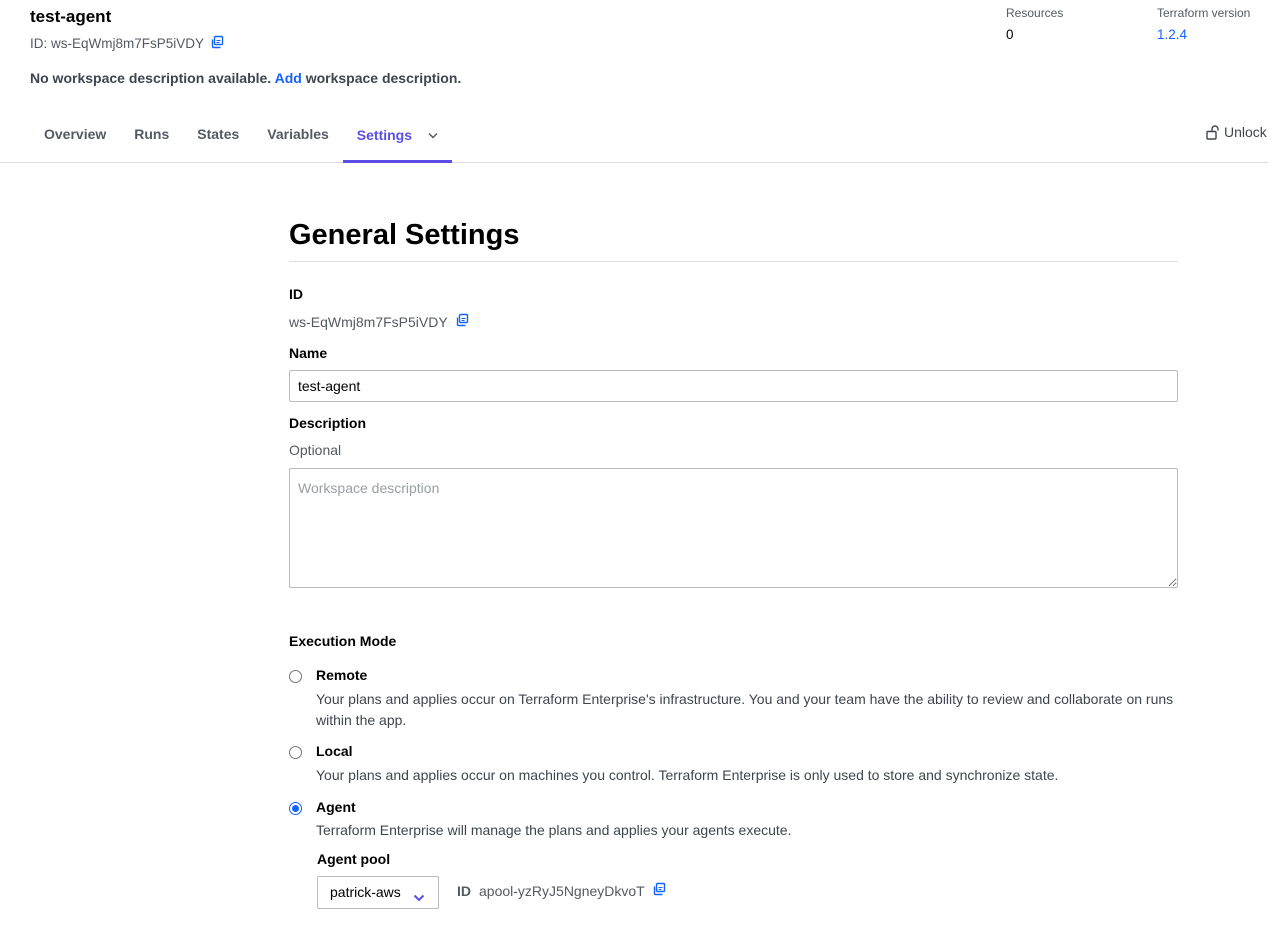 The image size is (1268, 931). Describe the element at coordinates (341, 675) in the screenshot. I see `remote-label: Remote` at that location.